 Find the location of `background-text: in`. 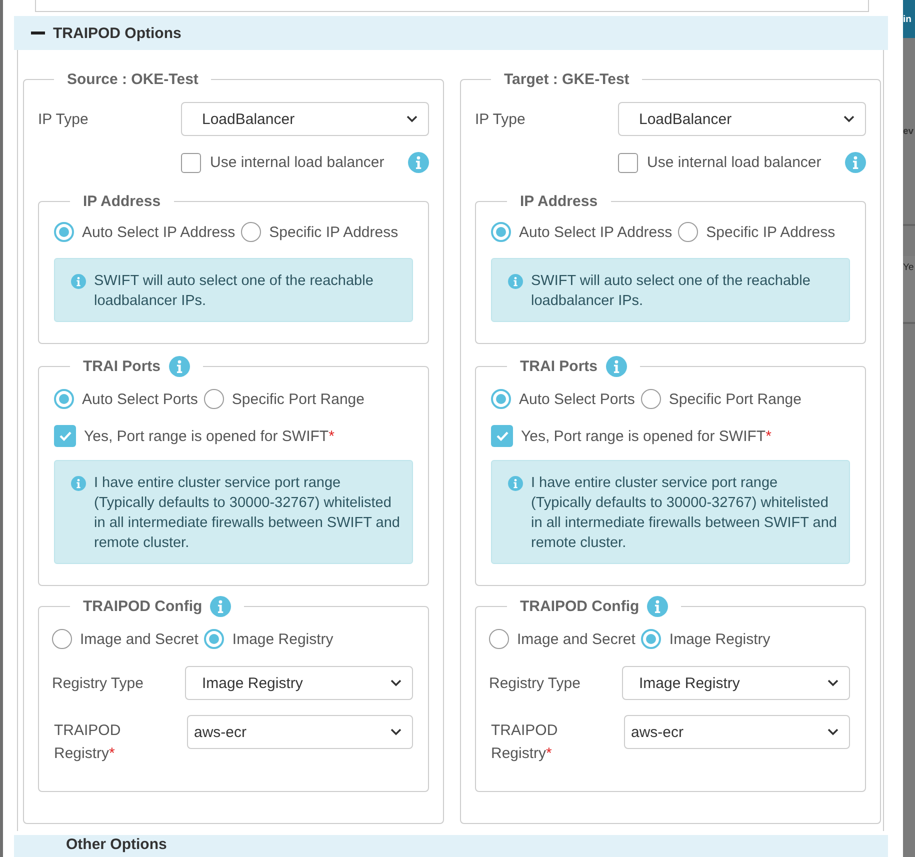

background-text: in is located at coordinates (907, 19).